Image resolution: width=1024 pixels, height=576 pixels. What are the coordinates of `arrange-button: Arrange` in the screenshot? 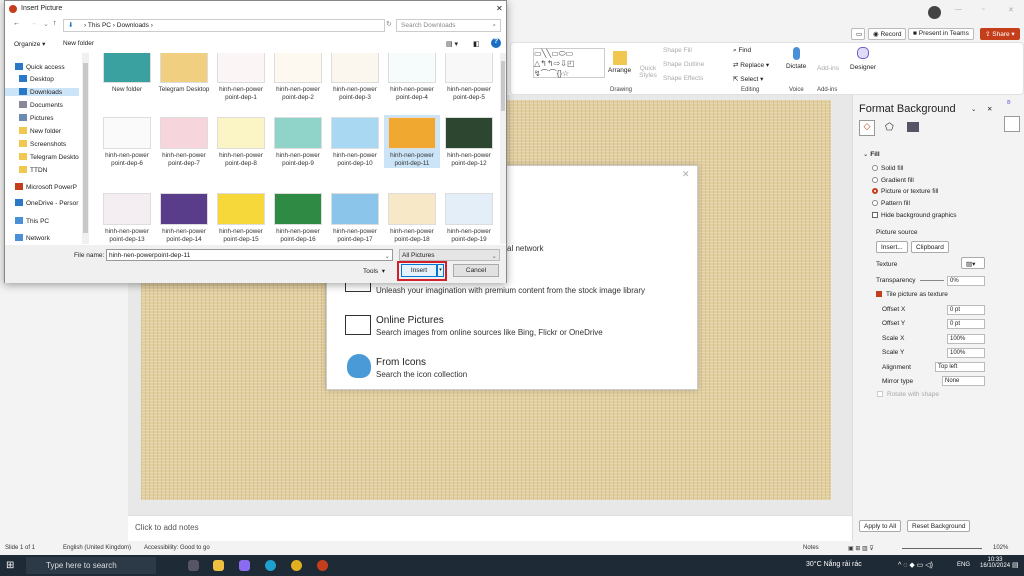 It's located at (619, 62).